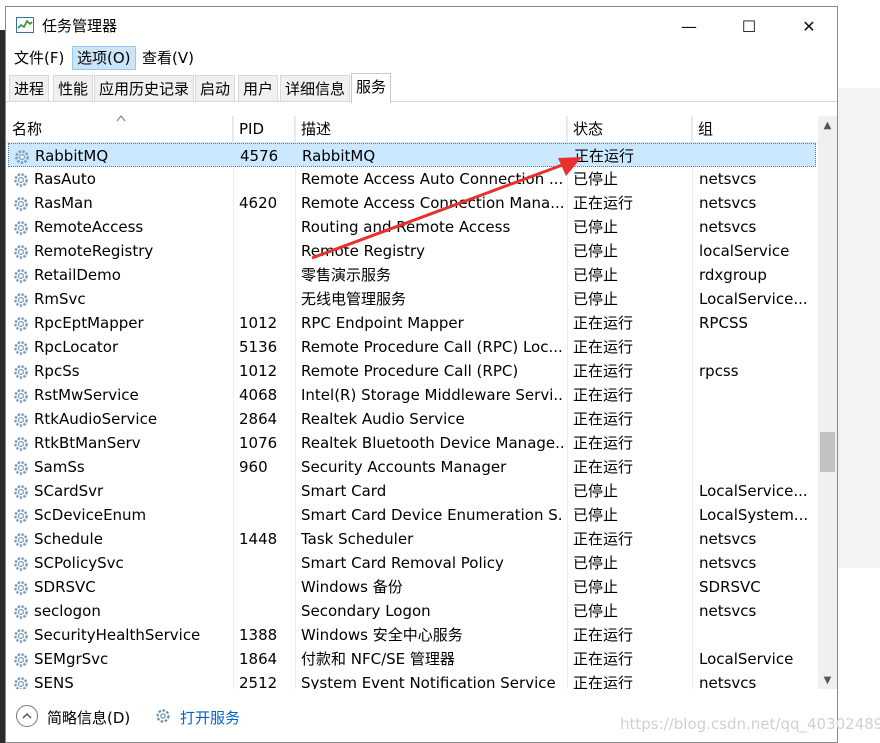  I want to click on table-row: RabbitMQ 4576 RabbitMQ 正在运行, so click(412, 155).